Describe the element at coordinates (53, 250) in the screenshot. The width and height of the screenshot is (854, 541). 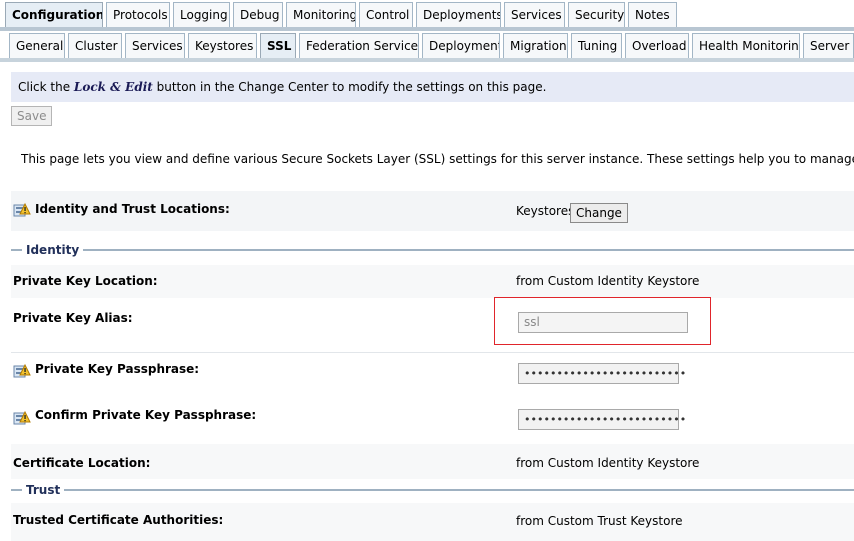
I see `identity-section-title: Identity` at that location.